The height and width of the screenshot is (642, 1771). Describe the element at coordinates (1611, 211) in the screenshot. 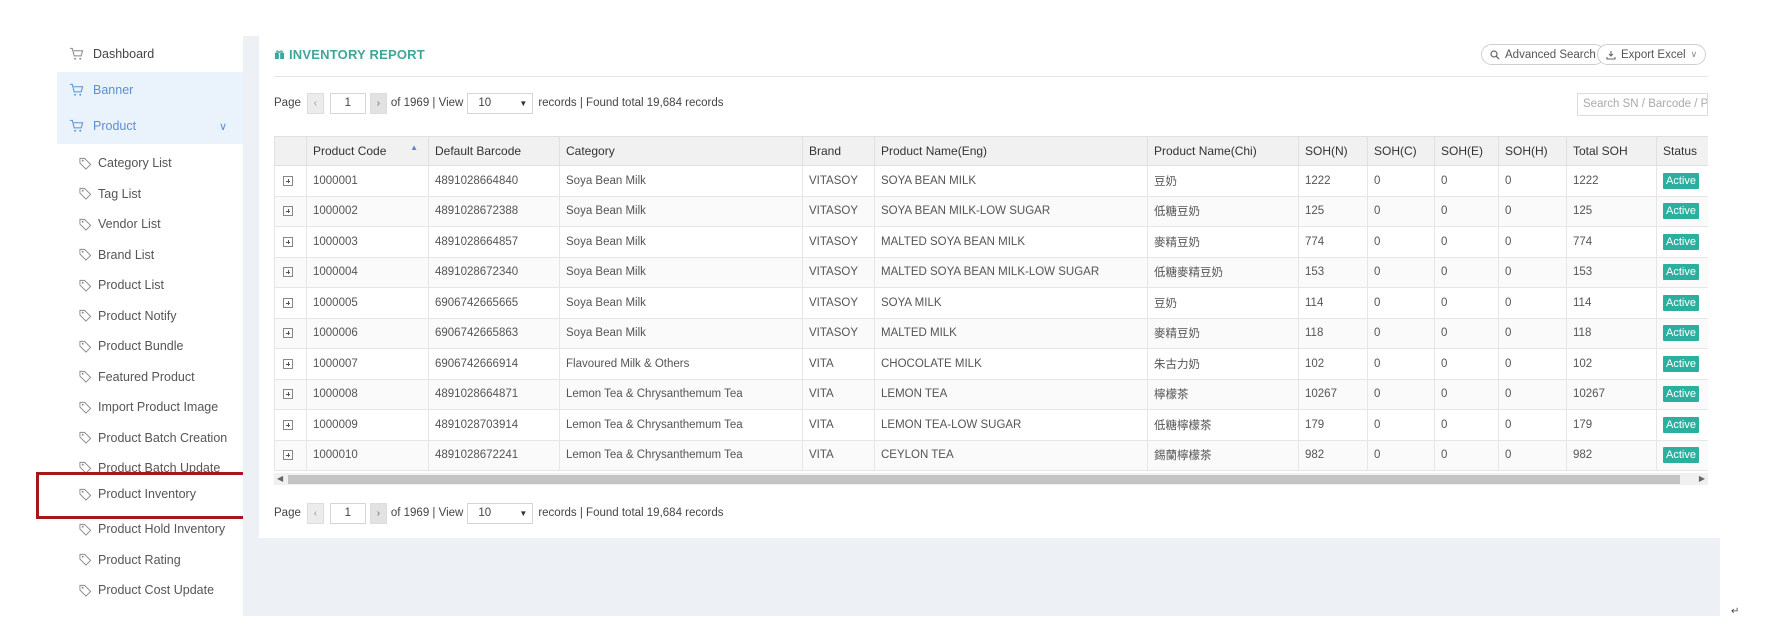

I see `cell-total-soh: 125` at that location.